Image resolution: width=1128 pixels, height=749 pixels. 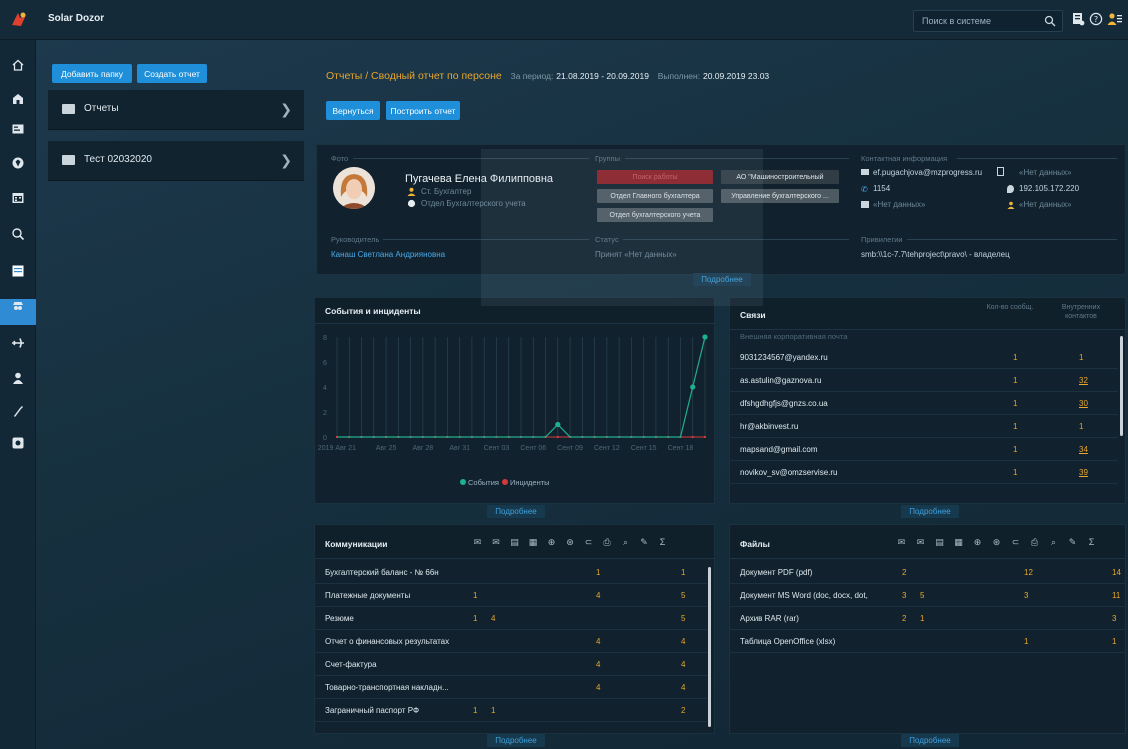 What do you see at coordinates (924, 426) in the screenshot?
I see `table-row: hr@akbinvest.ru 1 1` at bounding box center [924, 426].